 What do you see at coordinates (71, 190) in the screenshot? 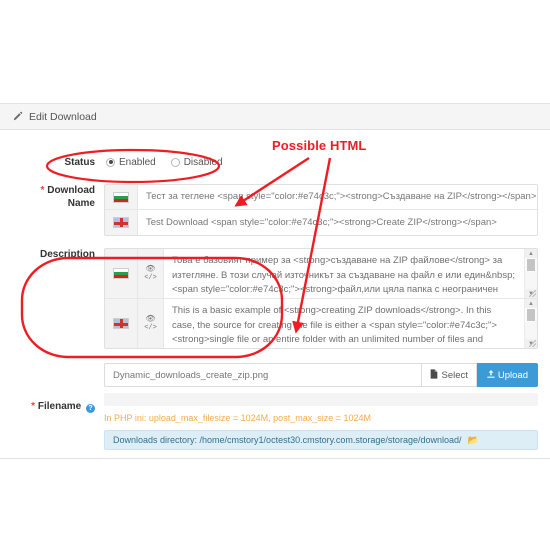
I see `download-name-label-line1: Download` at bounding box center [71, 190].